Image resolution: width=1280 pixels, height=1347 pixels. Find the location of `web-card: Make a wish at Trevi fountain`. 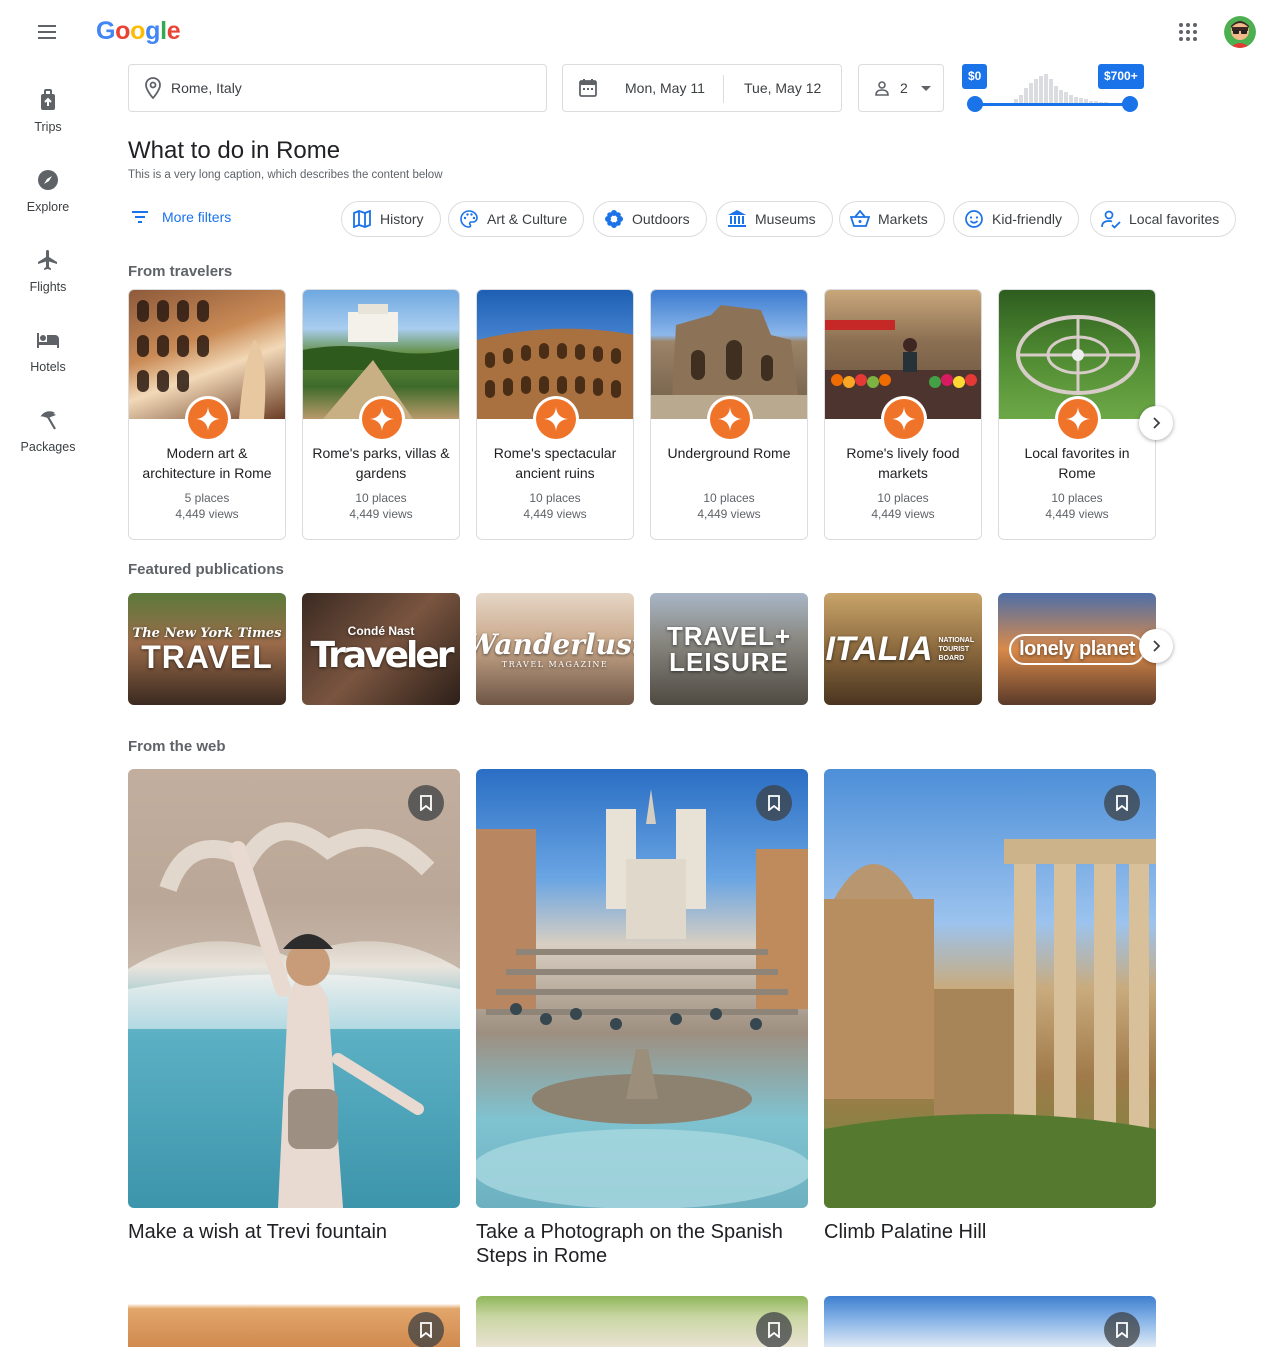

web-card: Make a wish at Trevi fountain is located at coordinates (294, 1006).